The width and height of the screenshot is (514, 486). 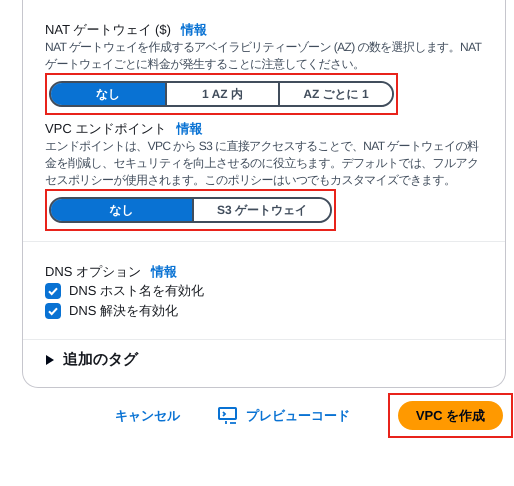 I want to click on checkbox-label: DNS 解決を有効化, so click(x=123, y=311).